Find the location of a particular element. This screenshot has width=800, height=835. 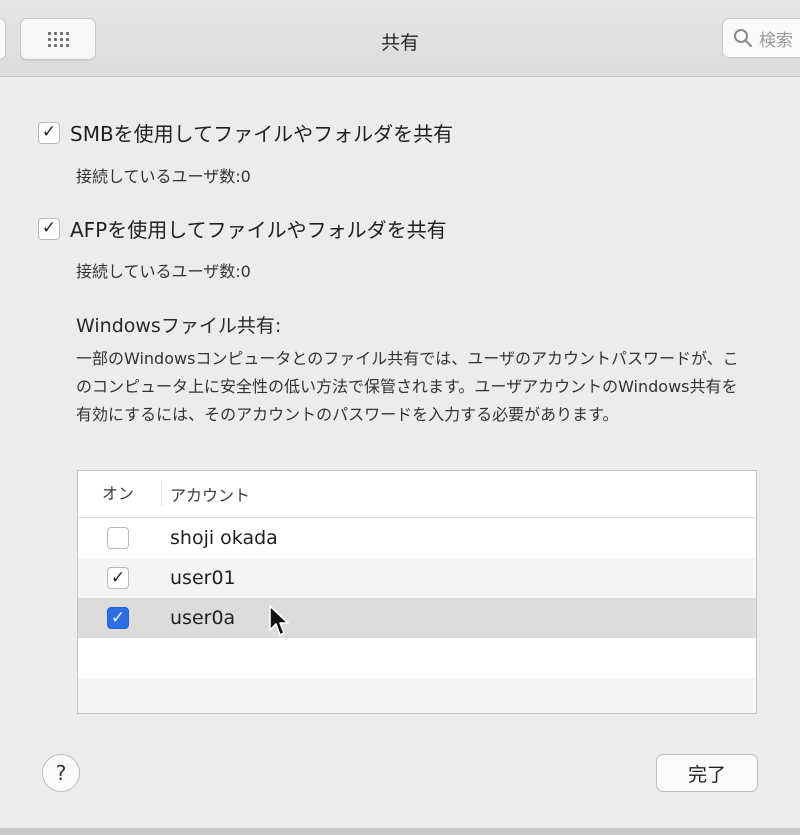

smb-label: SMBを使用してファイルやフォルダを共有 is located at coordinates (262, 134).